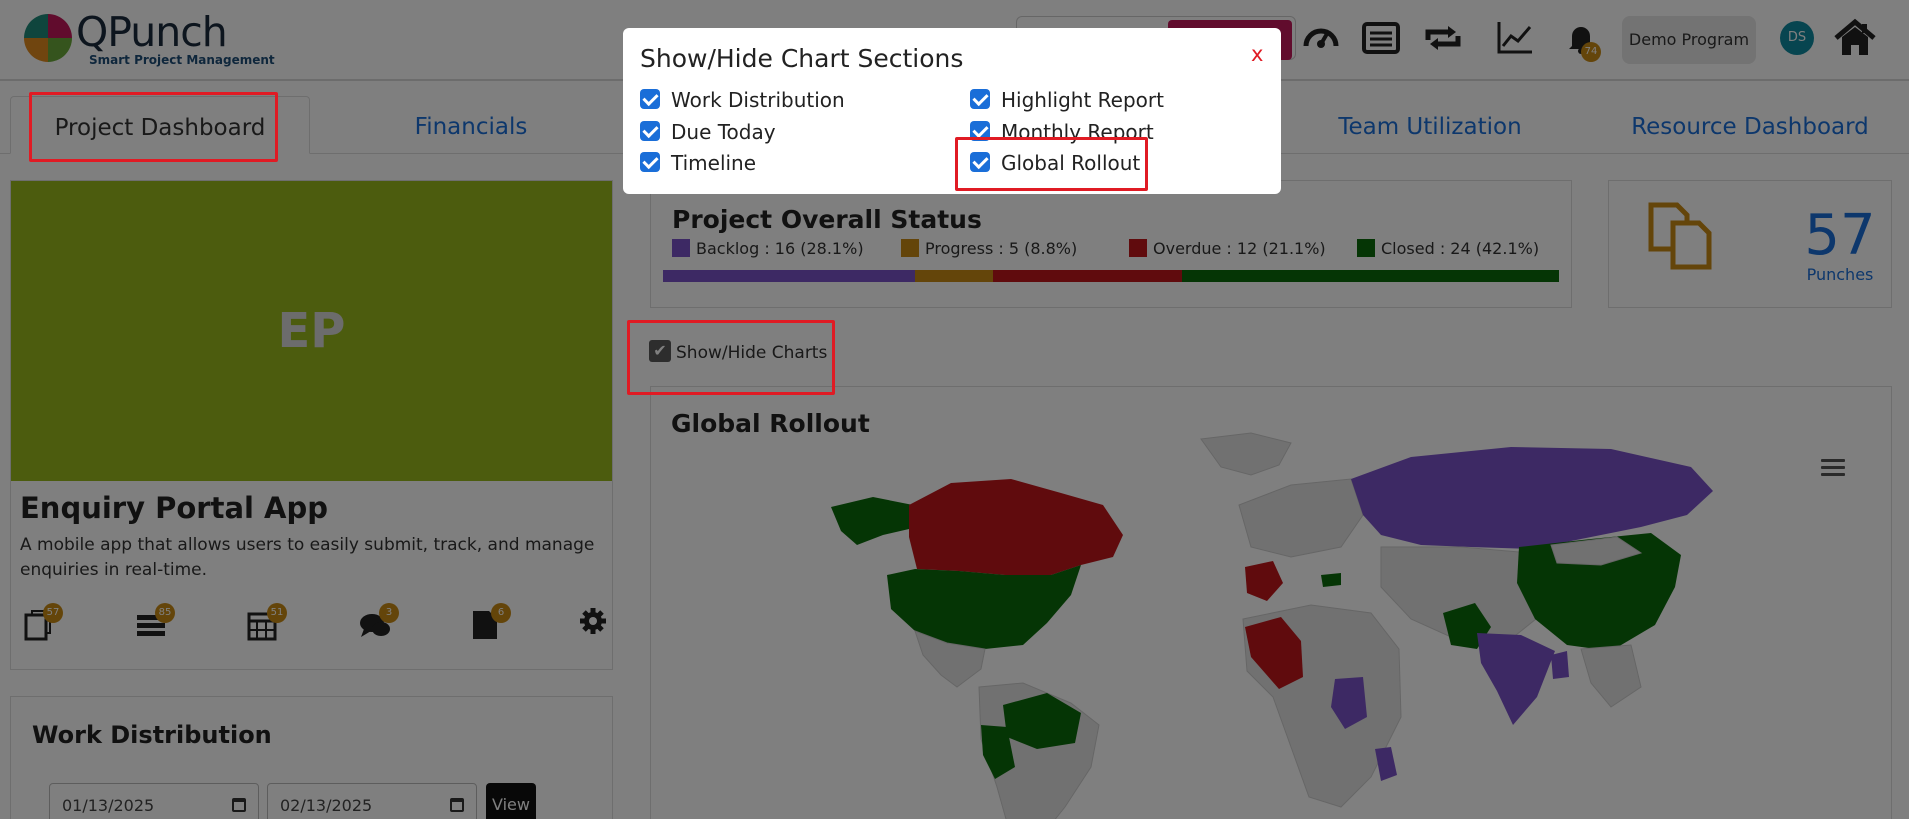  I want to click on option-work-distribution: Work Distribution, so click(758, 100).